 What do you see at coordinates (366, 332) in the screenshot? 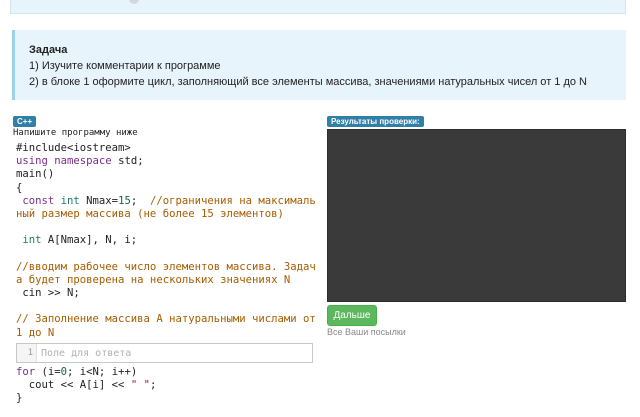
I see `all-submissions-link: Все Ваши посылки` at bounding box center [366, 332].